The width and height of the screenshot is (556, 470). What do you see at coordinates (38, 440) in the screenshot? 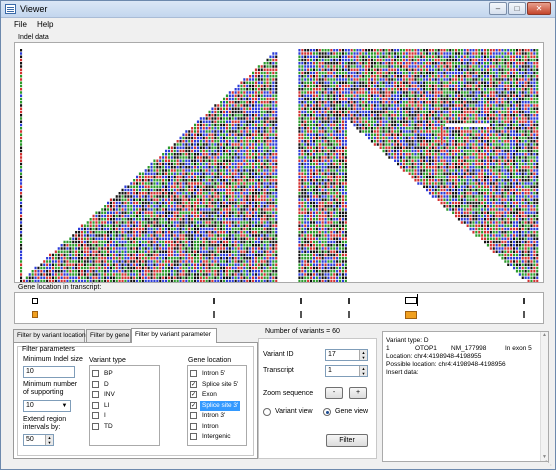
I see `extend-region-spinner: 50 ▲ ▼` at bounding box center [38, 440].